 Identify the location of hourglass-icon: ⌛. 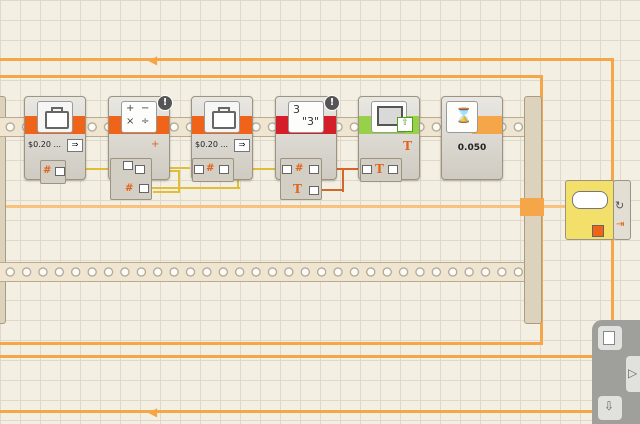
(462, 117).